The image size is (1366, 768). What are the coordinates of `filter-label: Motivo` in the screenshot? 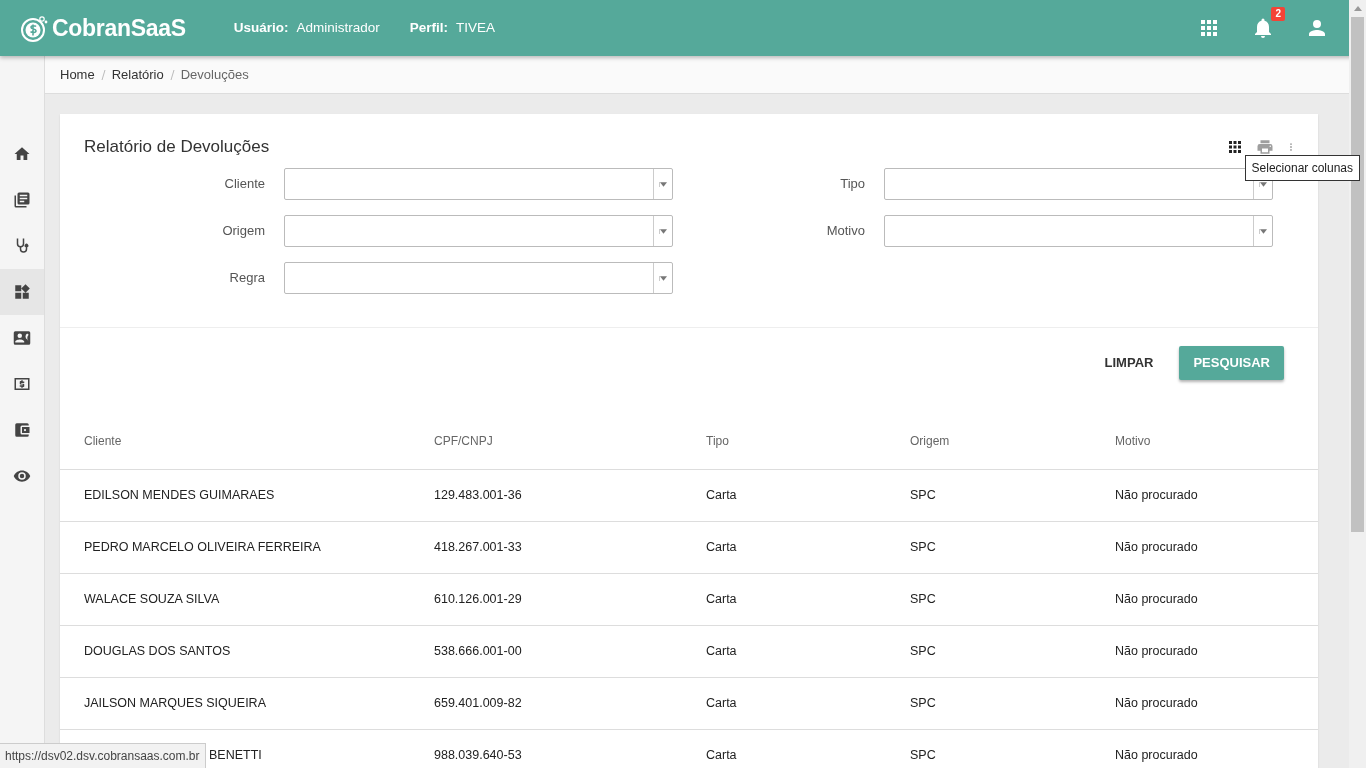 It's located at (845, 231).